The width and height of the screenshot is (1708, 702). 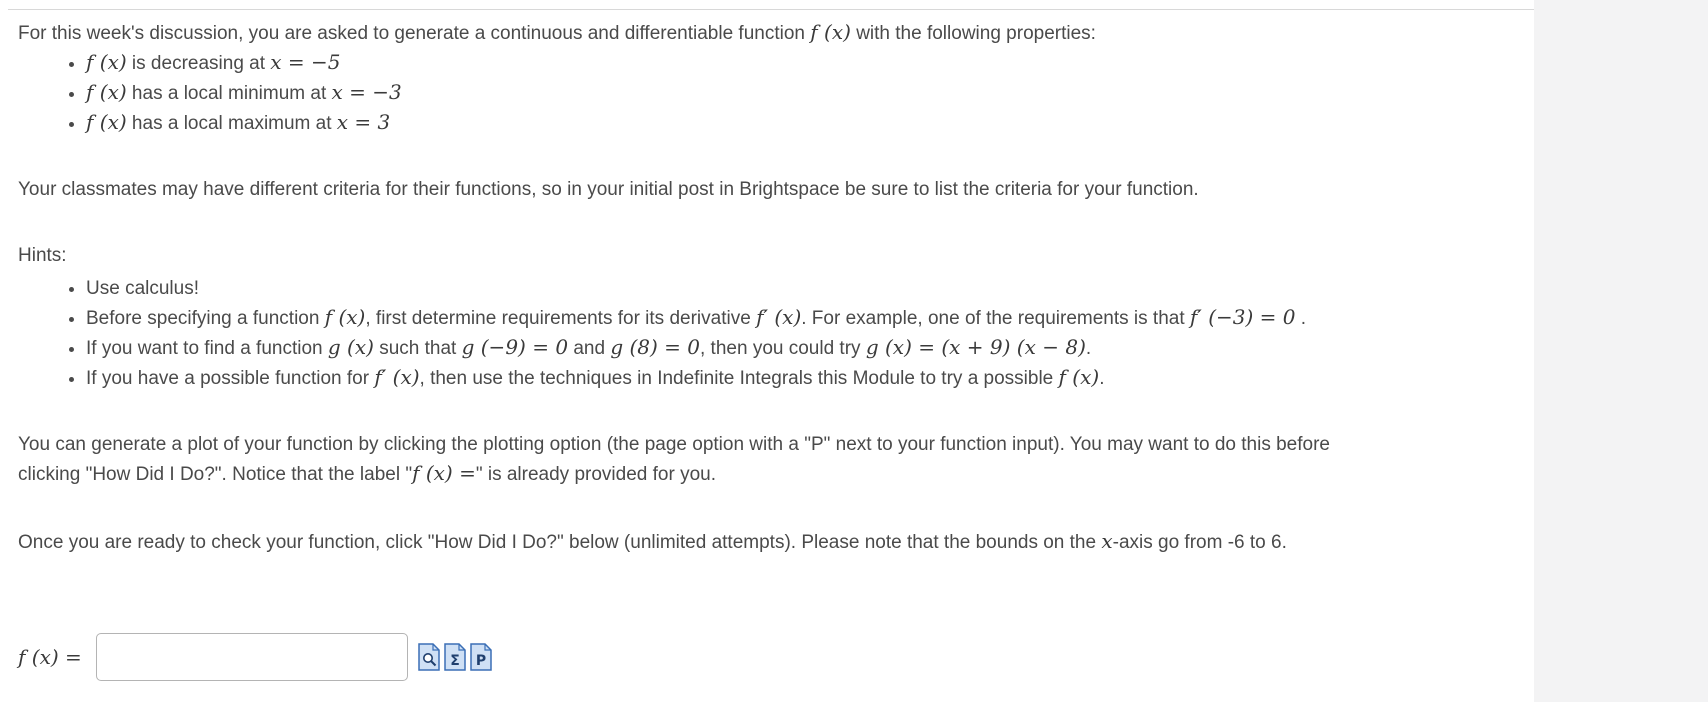 I want to click on property-item: f (x) has a local minimum at x = −3, so click(x=802, y=93).